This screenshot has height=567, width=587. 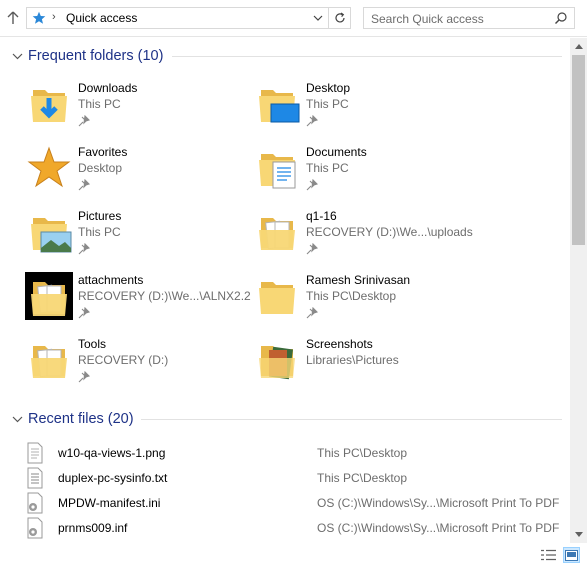 I want to click on recent-files-header: Recent files (20), so click(x=73, y=419).